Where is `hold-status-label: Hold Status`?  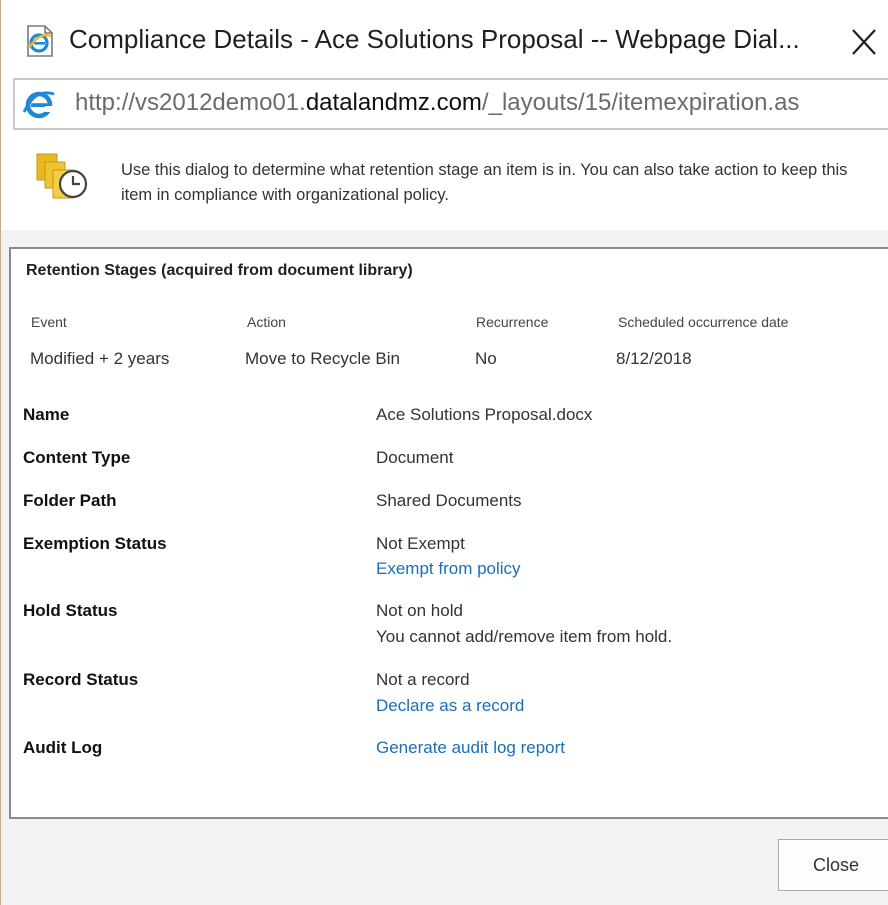
hold-status-label: Hold Status is located at coordinates (70, 610).